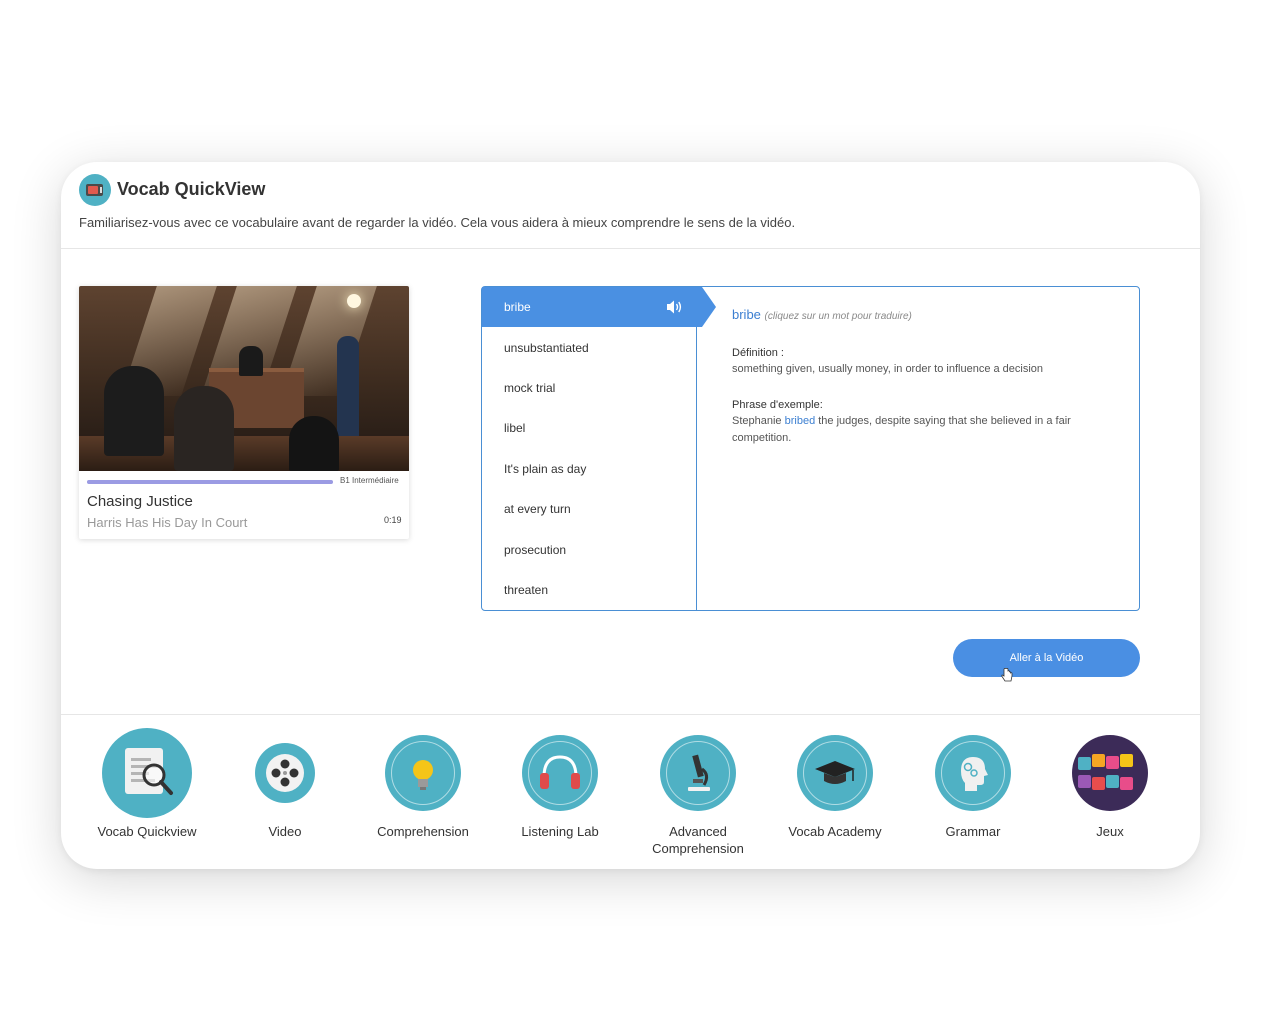 Image resolution: width=1262 pixels, height=1030 pixels. I want to click on go-to-video-button: Aller à la Vidéo, so click(1046, 658).